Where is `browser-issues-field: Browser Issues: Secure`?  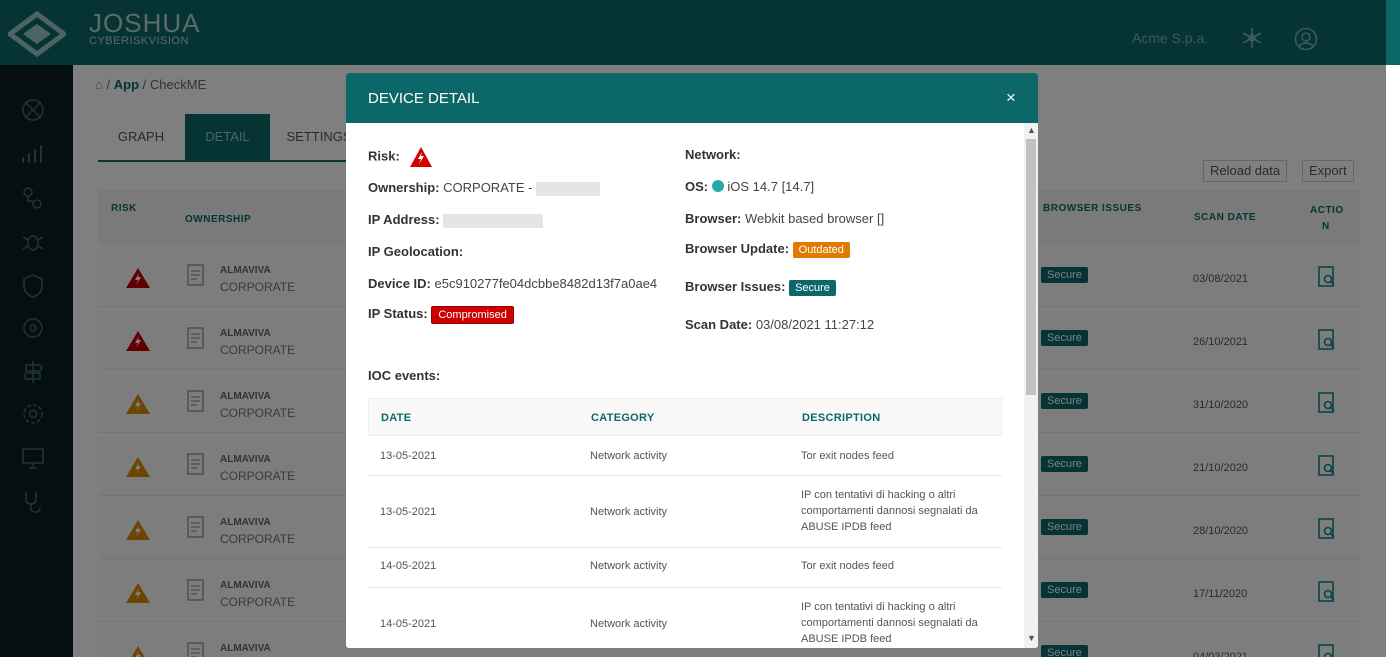 browser-issues-field: Browser Issues: Secure is located at coordinates (760, 287).